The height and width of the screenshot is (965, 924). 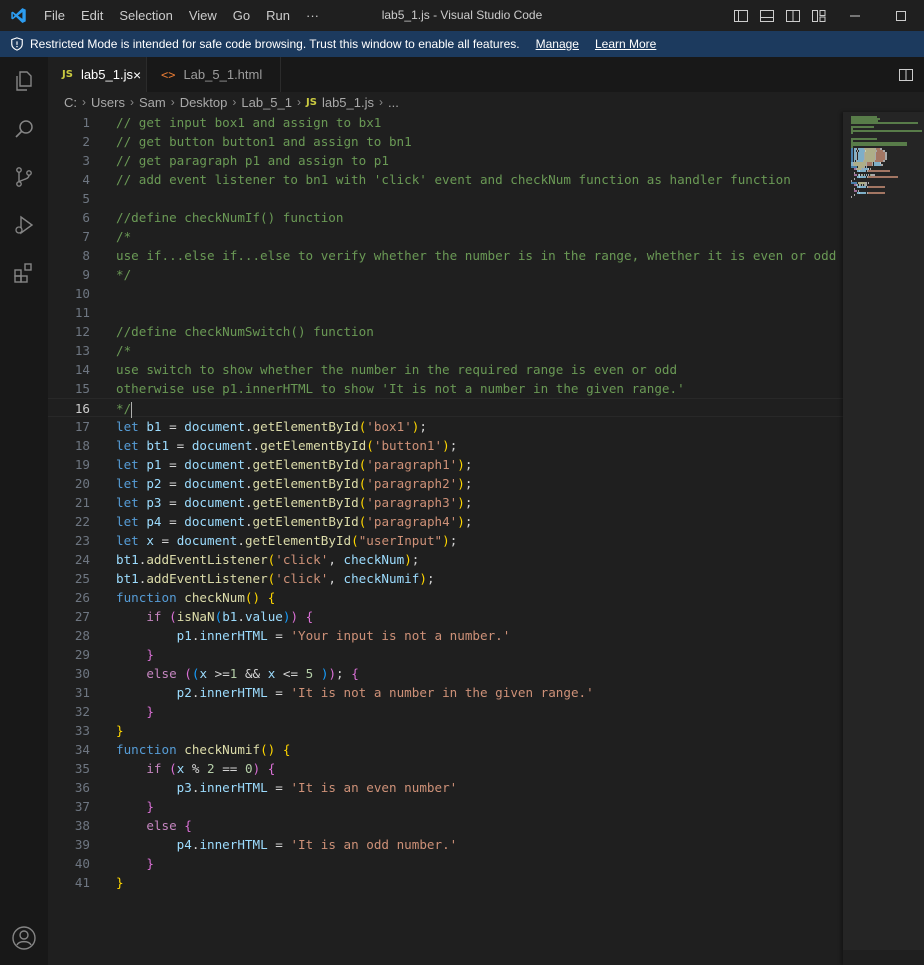 What do you see at coordinates (819, 15) in the screenshot?
I see `customize-layout-icon` at bounding box center [819, 15].